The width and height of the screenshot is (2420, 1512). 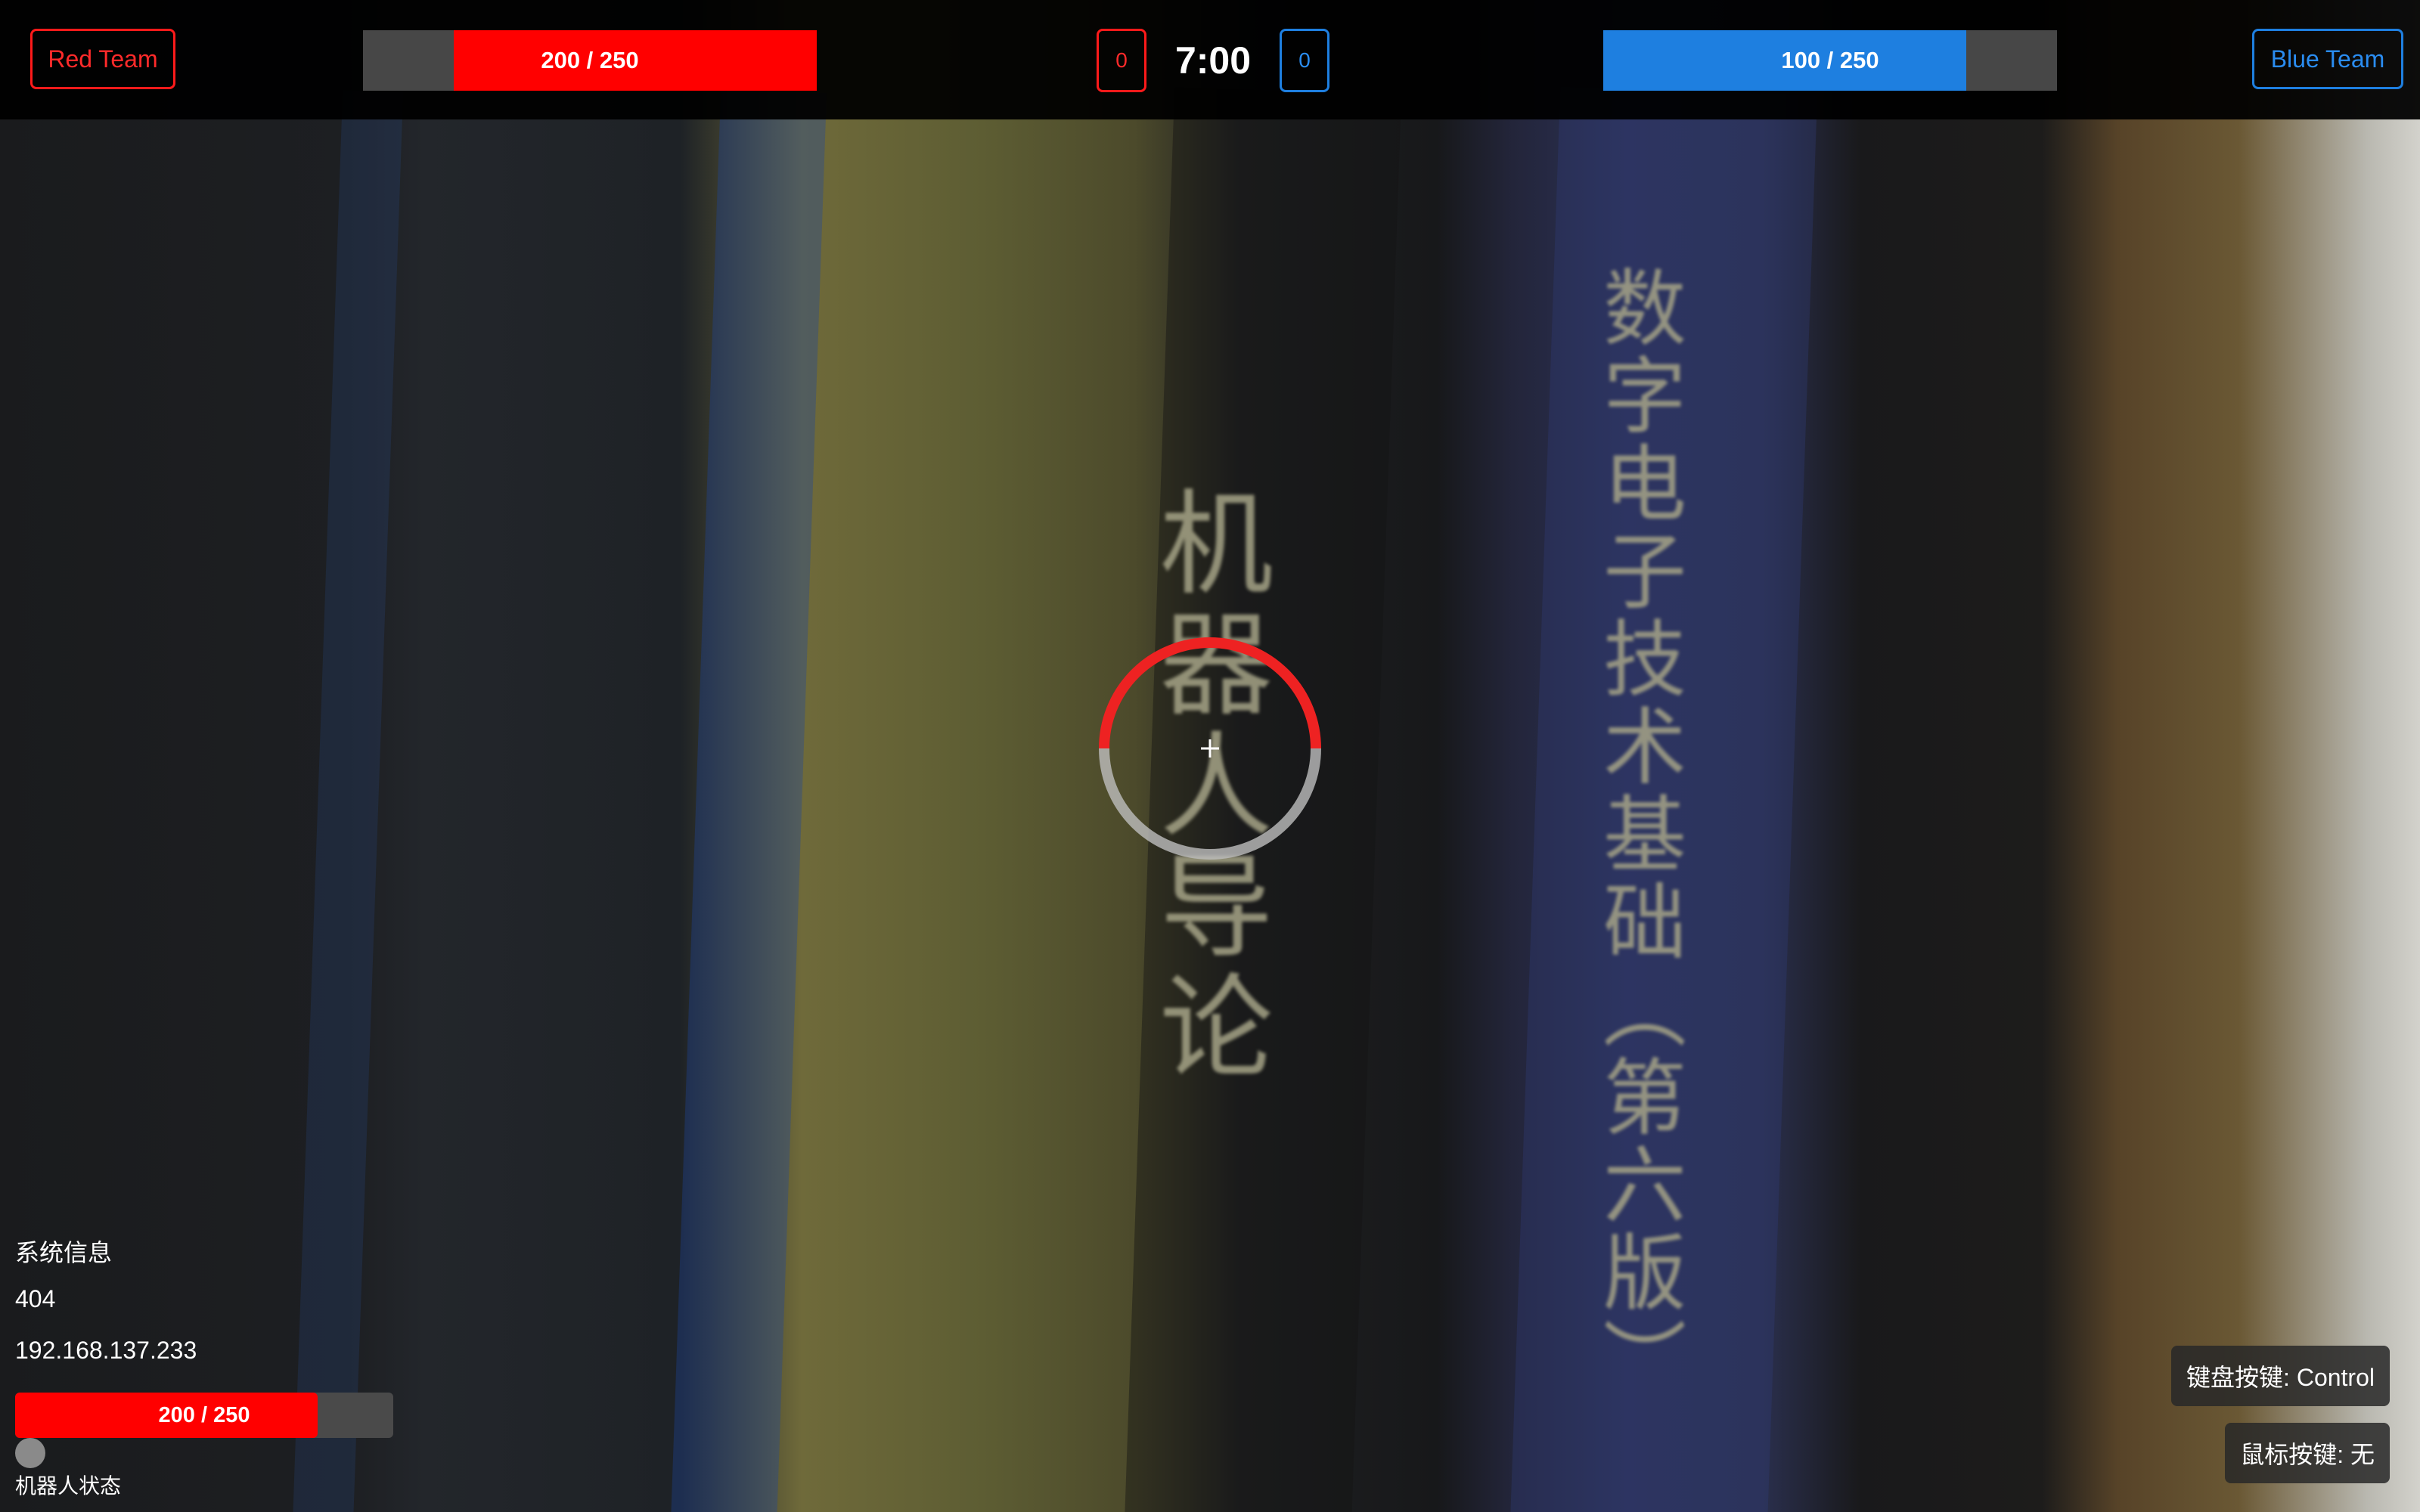 I want to click on red-score-box: 0, so click(x=1121, y=60).